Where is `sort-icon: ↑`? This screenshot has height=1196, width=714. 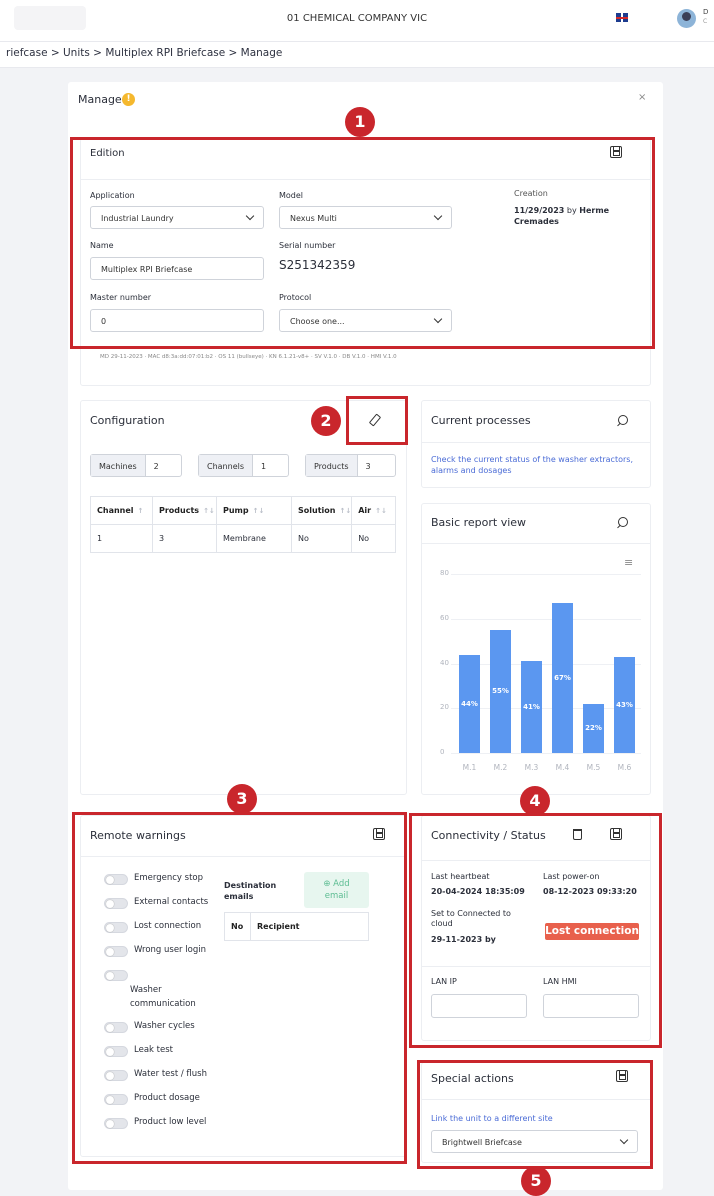
sort-icon: ↑ is located at coordinates (140, 511).